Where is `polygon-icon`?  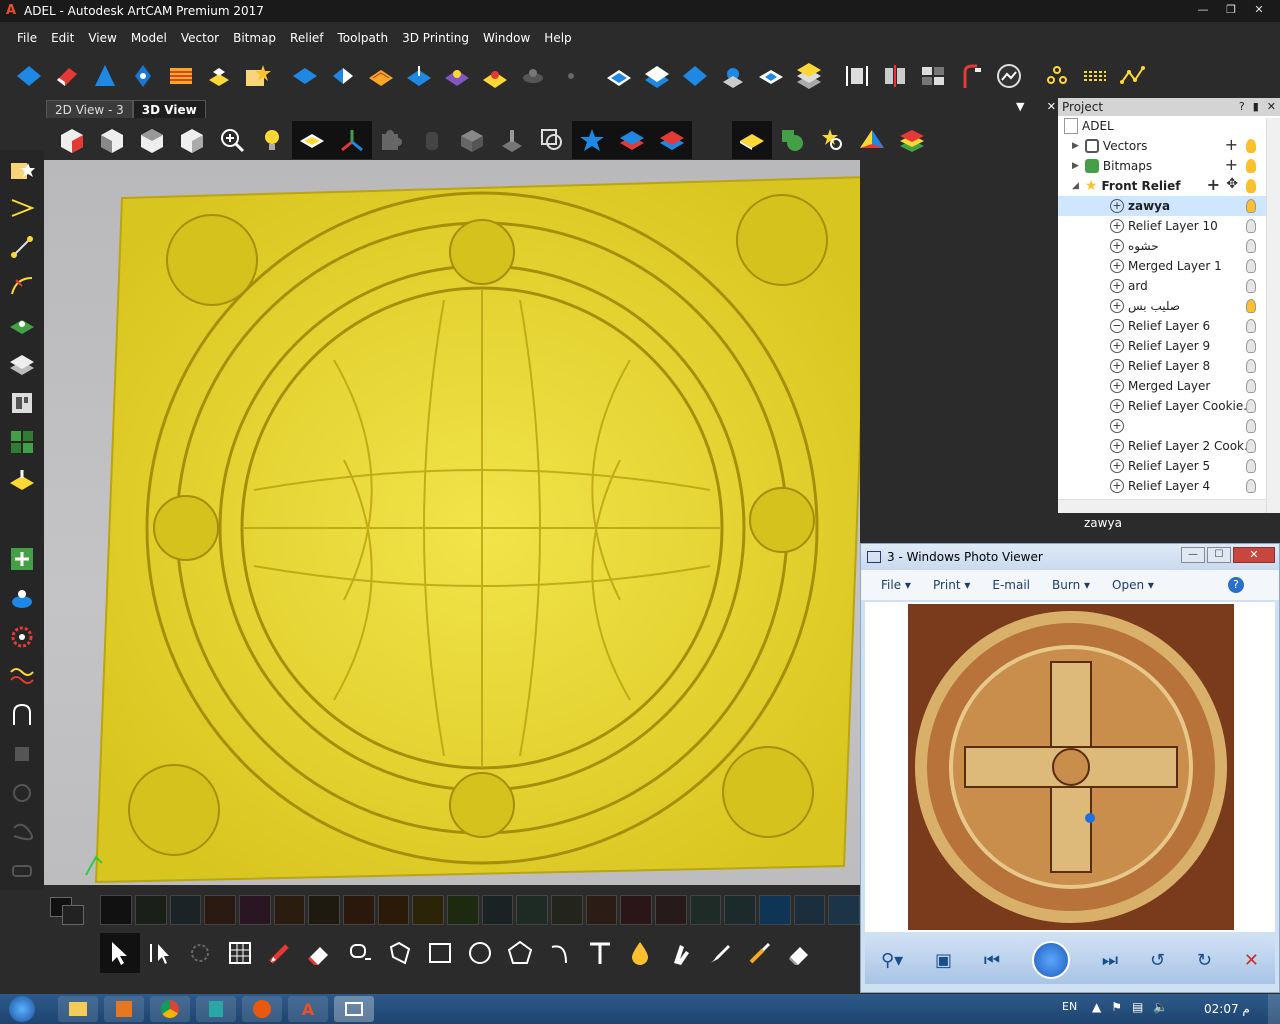 polygon-icon is located at coordinates (520, 953).